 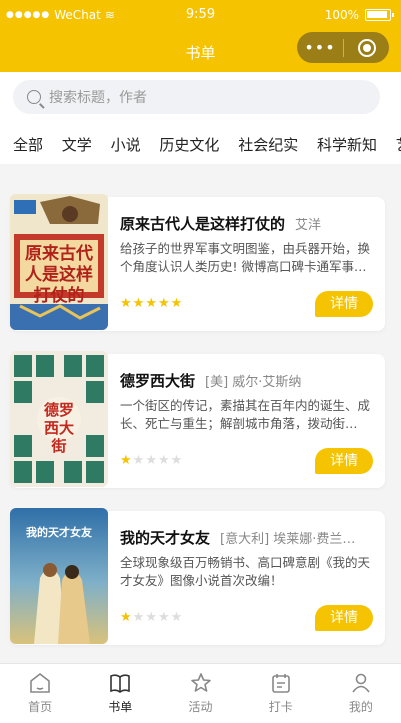 What do you see at coordinates (360, 707) in the screenshot?
I see `tab-label: 我的` at bounding box center [360, 707].